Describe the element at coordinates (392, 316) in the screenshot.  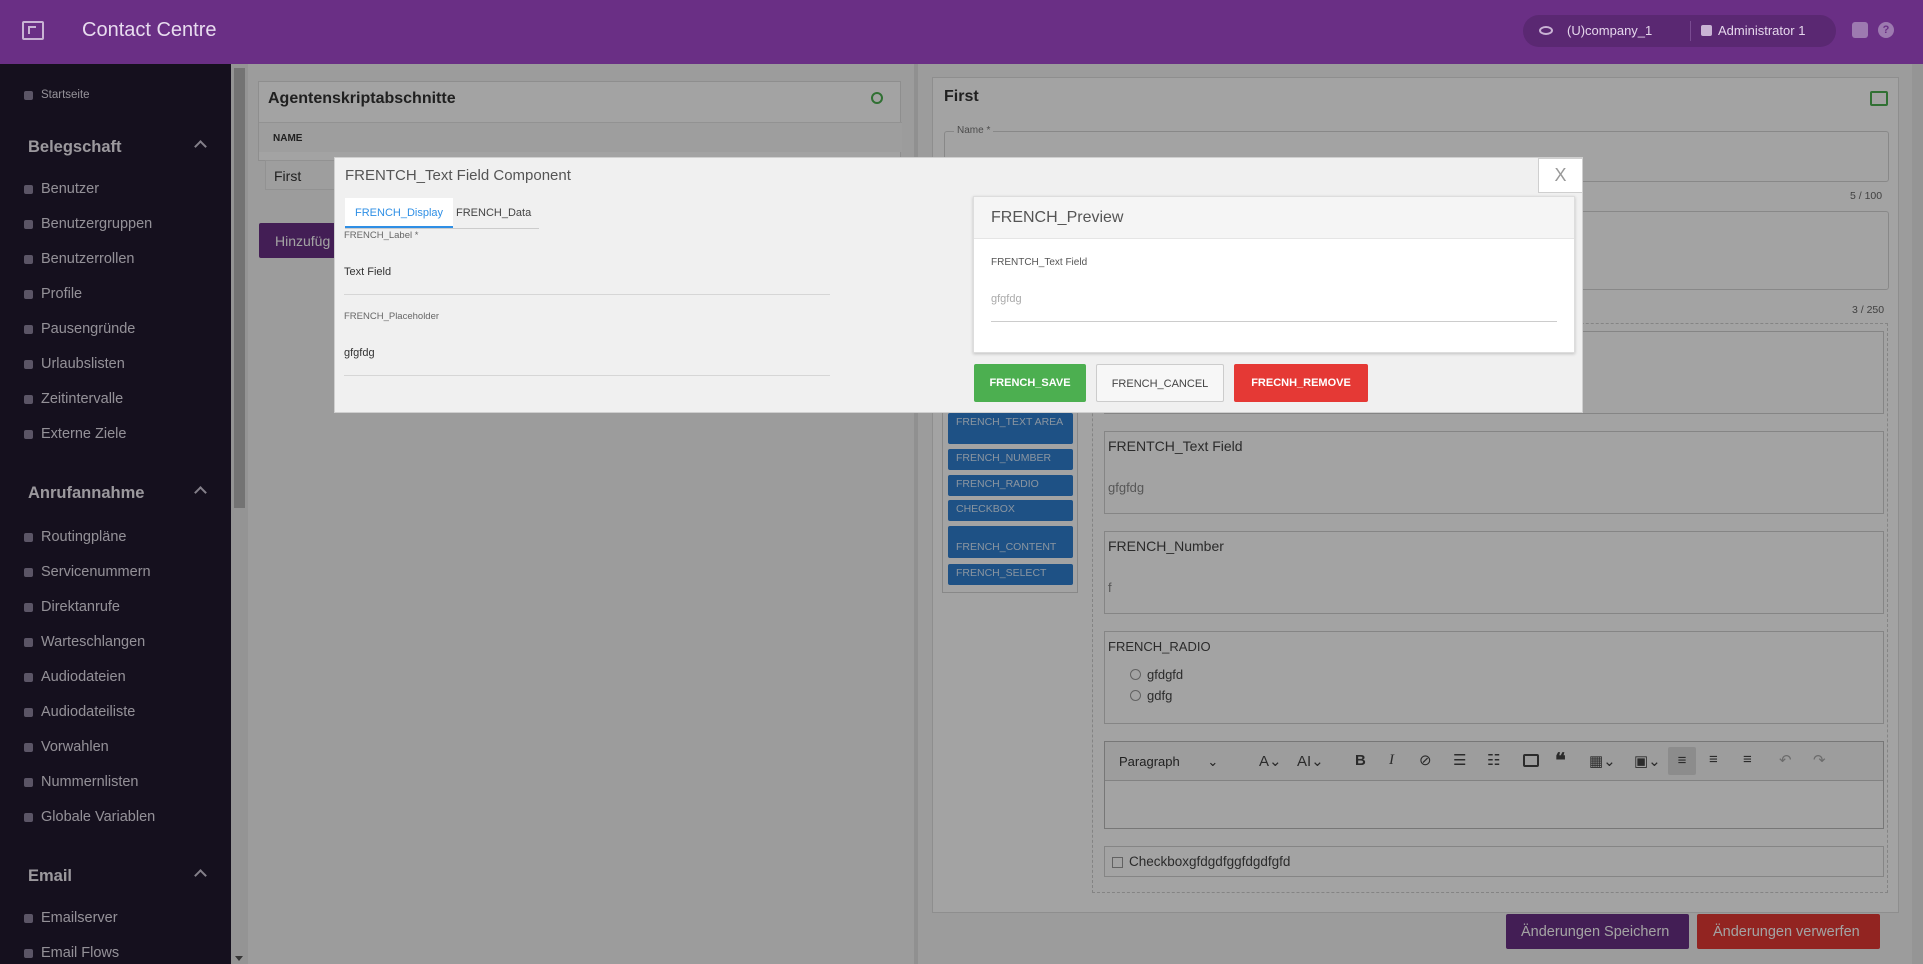
I see `placeholder-field-title: FRENCH_Placeholder` at that location.